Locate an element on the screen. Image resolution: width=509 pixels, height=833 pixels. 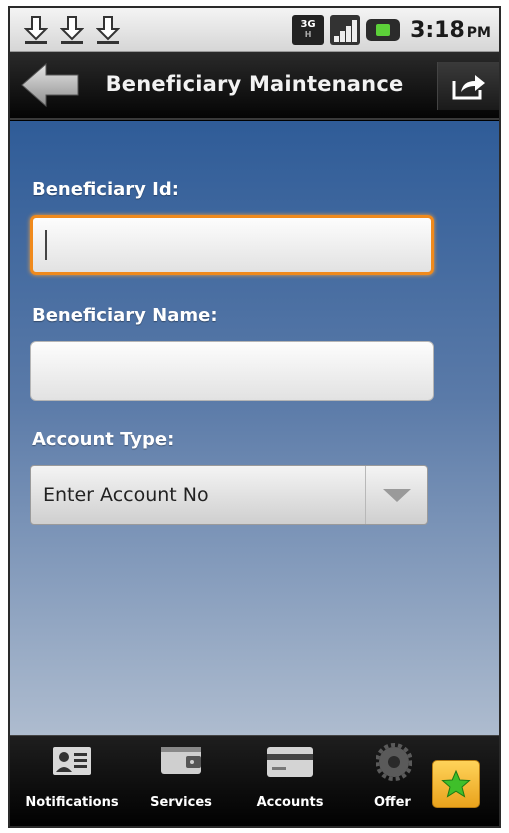
nav-item-accounts: Accounts is located at coordinates (290, 781).